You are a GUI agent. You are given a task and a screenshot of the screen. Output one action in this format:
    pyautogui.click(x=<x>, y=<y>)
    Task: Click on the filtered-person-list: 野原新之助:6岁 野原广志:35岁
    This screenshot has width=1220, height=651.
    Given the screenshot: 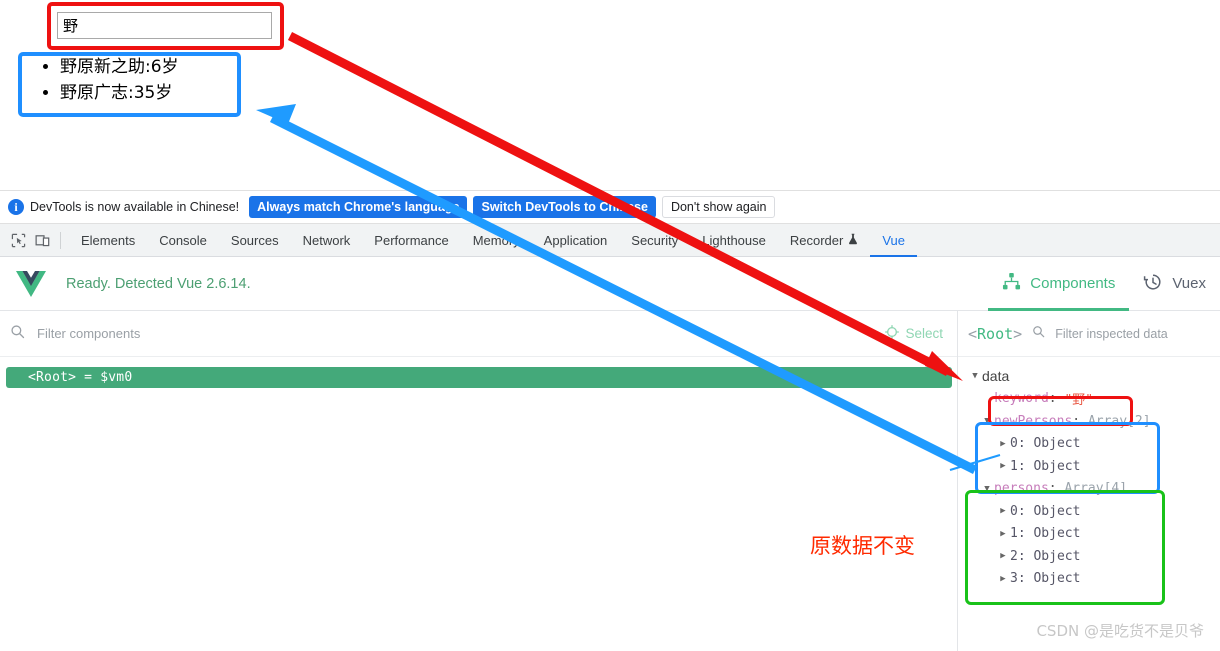 What is the action you would take?
    pyautogui.click(x=101, y=80)
    